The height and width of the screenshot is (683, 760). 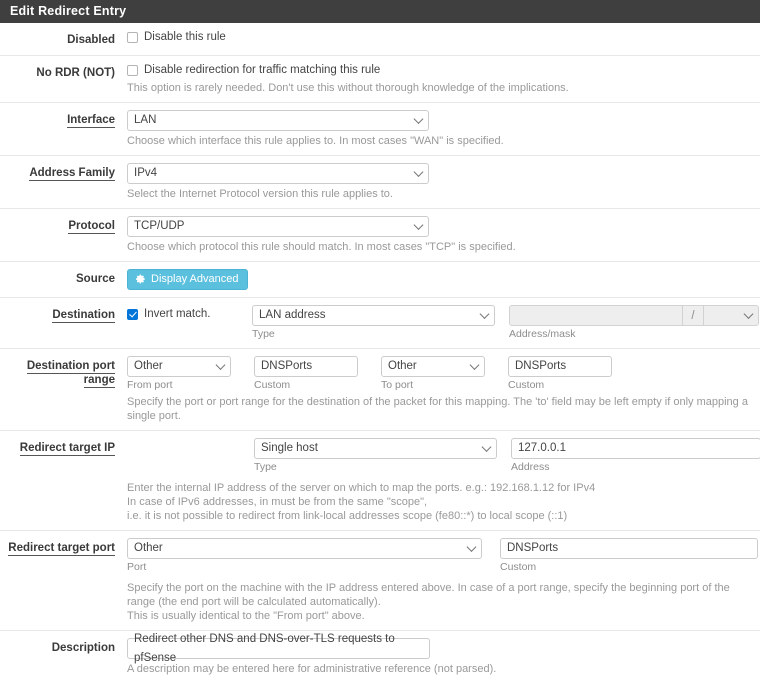 What do you see at coordinates (179, 366) in the screenshot?
I see `from-port-select: Other` at bounding box center [179, 366].